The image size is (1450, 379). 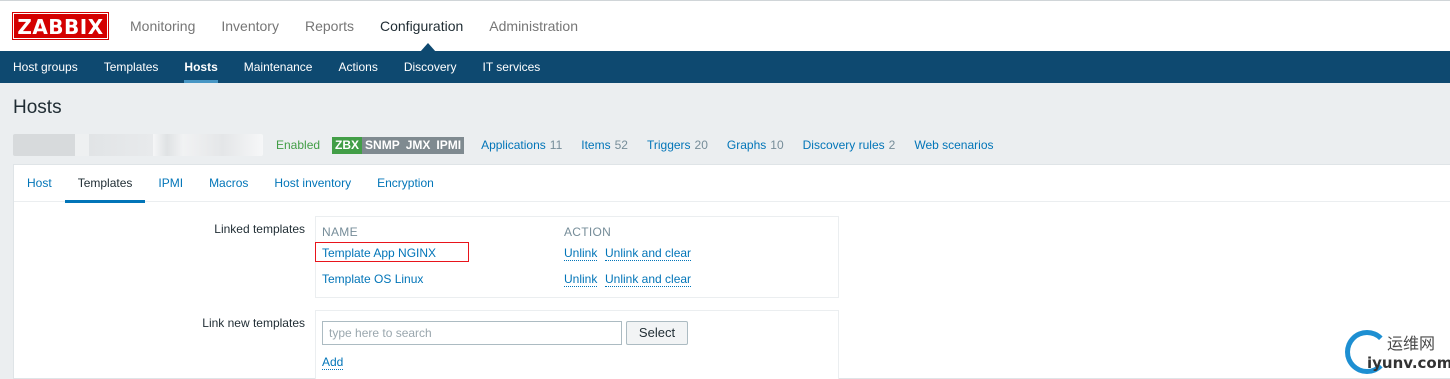 I want to click on badge-jmx: JMX, so click(x=418, y=145).